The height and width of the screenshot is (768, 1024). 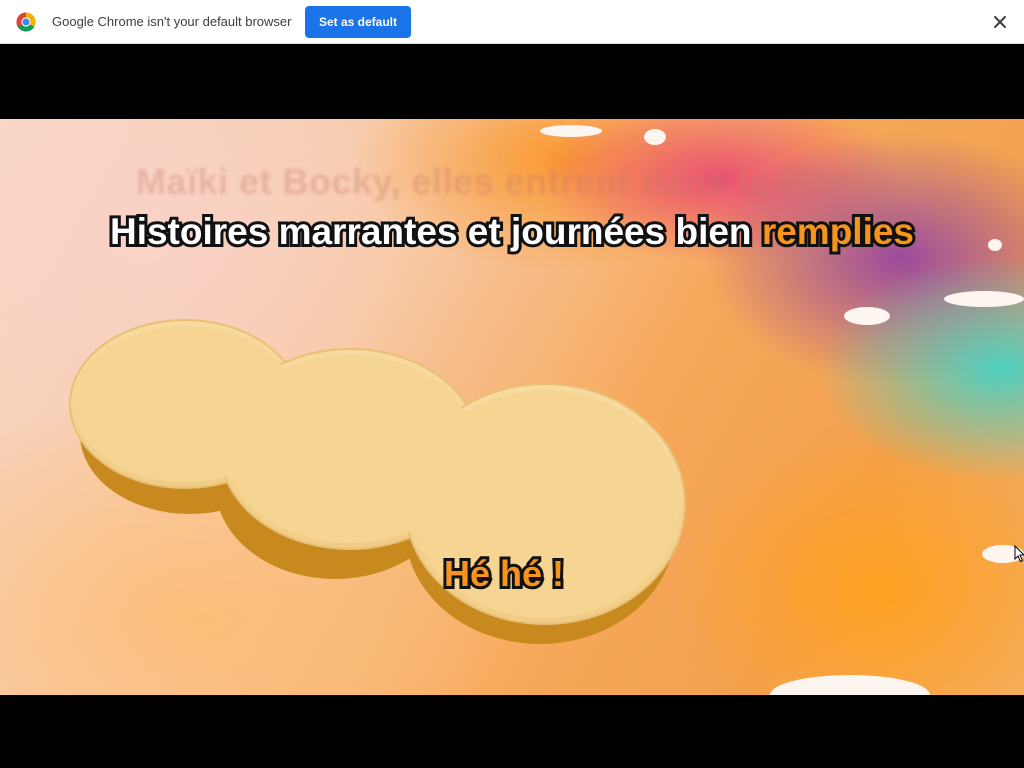 What do you see at coordinates (26, 22) in the screenshot?
I see `chrome-logo-icon` at bounding box center [26, 22].